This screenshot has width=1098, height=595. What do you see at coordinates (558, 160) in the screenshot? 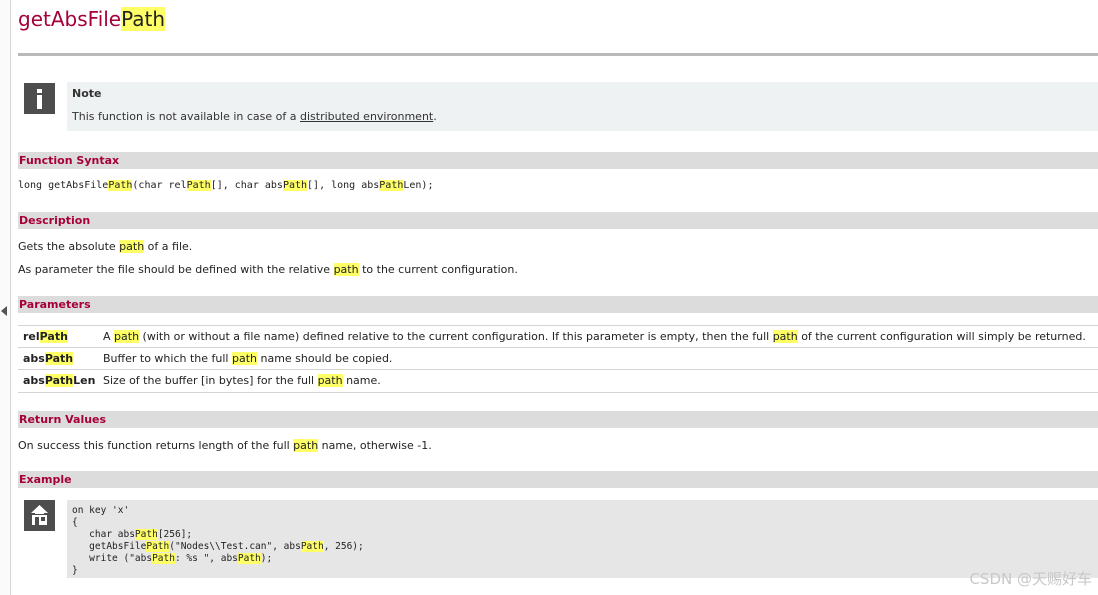
I see `section-function-syntax: Function Syntax` at bounding box center [558, 160].